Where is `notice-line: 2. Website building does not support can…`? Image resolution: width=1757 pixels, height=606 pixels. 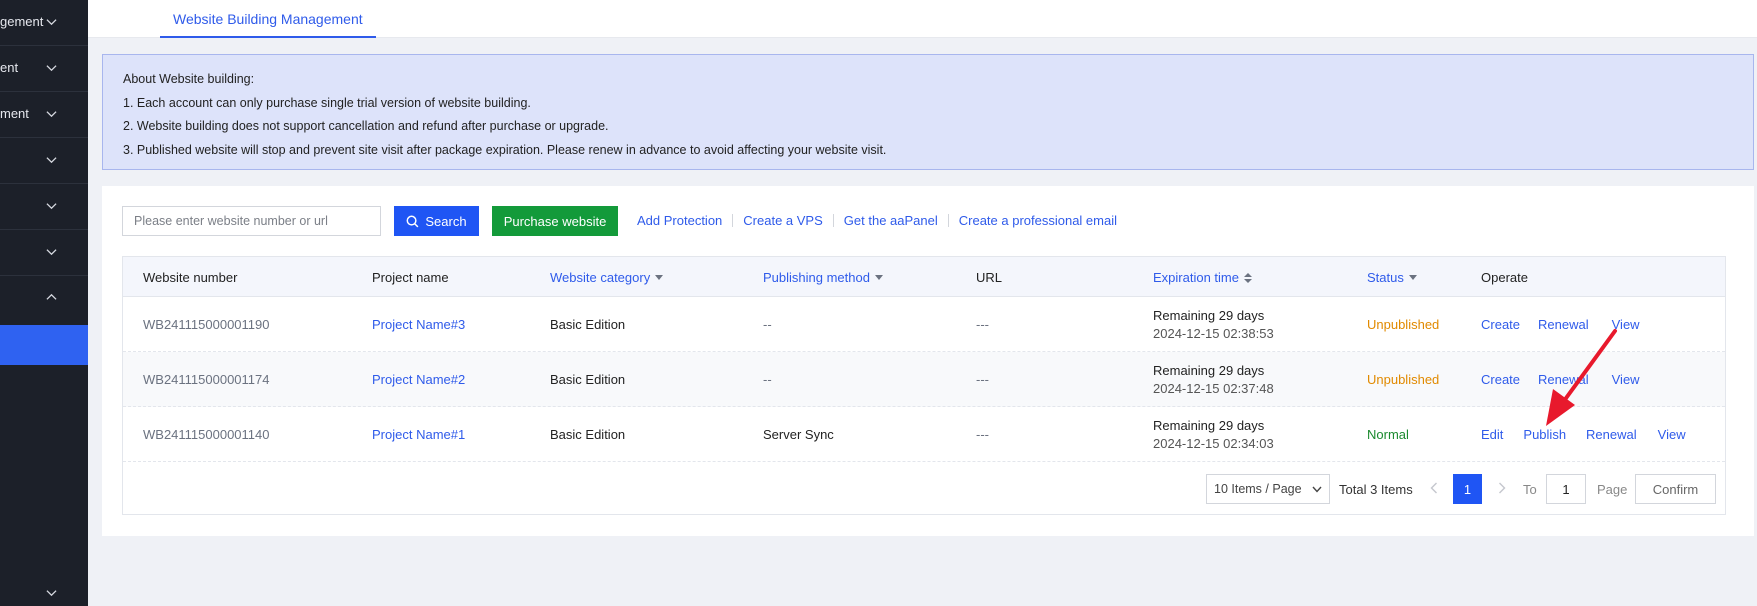 notice-line: 2. Website building does not support can… is located at coordinates (366, 126).